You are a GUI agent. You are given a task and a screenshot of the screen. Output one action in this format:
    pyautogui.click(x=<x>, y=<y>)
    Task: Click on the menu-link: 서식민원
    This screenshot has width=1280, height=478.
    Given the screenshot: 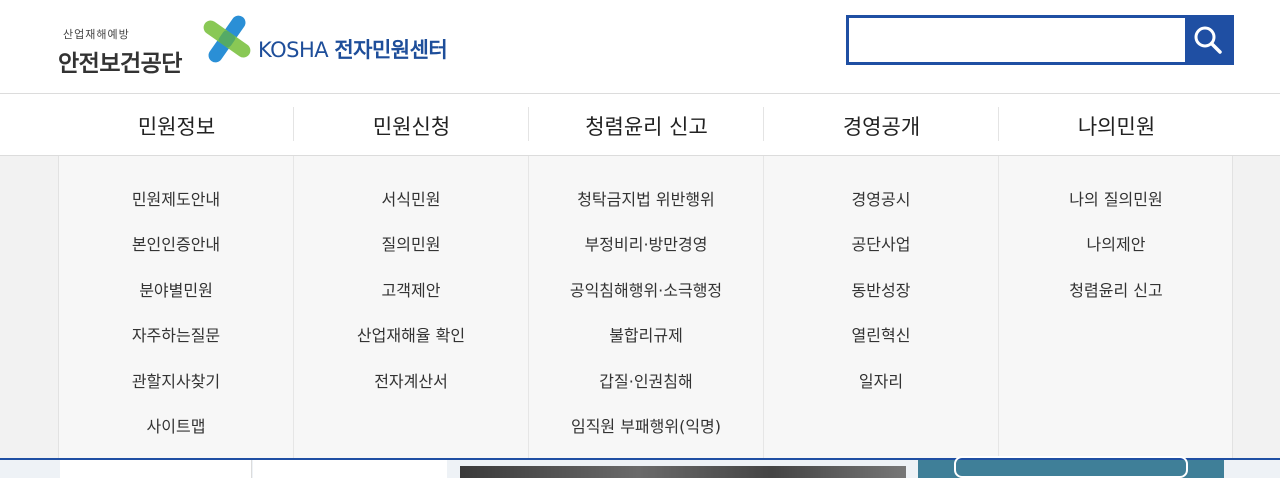 What is the action you would take?
    pyautogui.click(x=411, y=200)
    